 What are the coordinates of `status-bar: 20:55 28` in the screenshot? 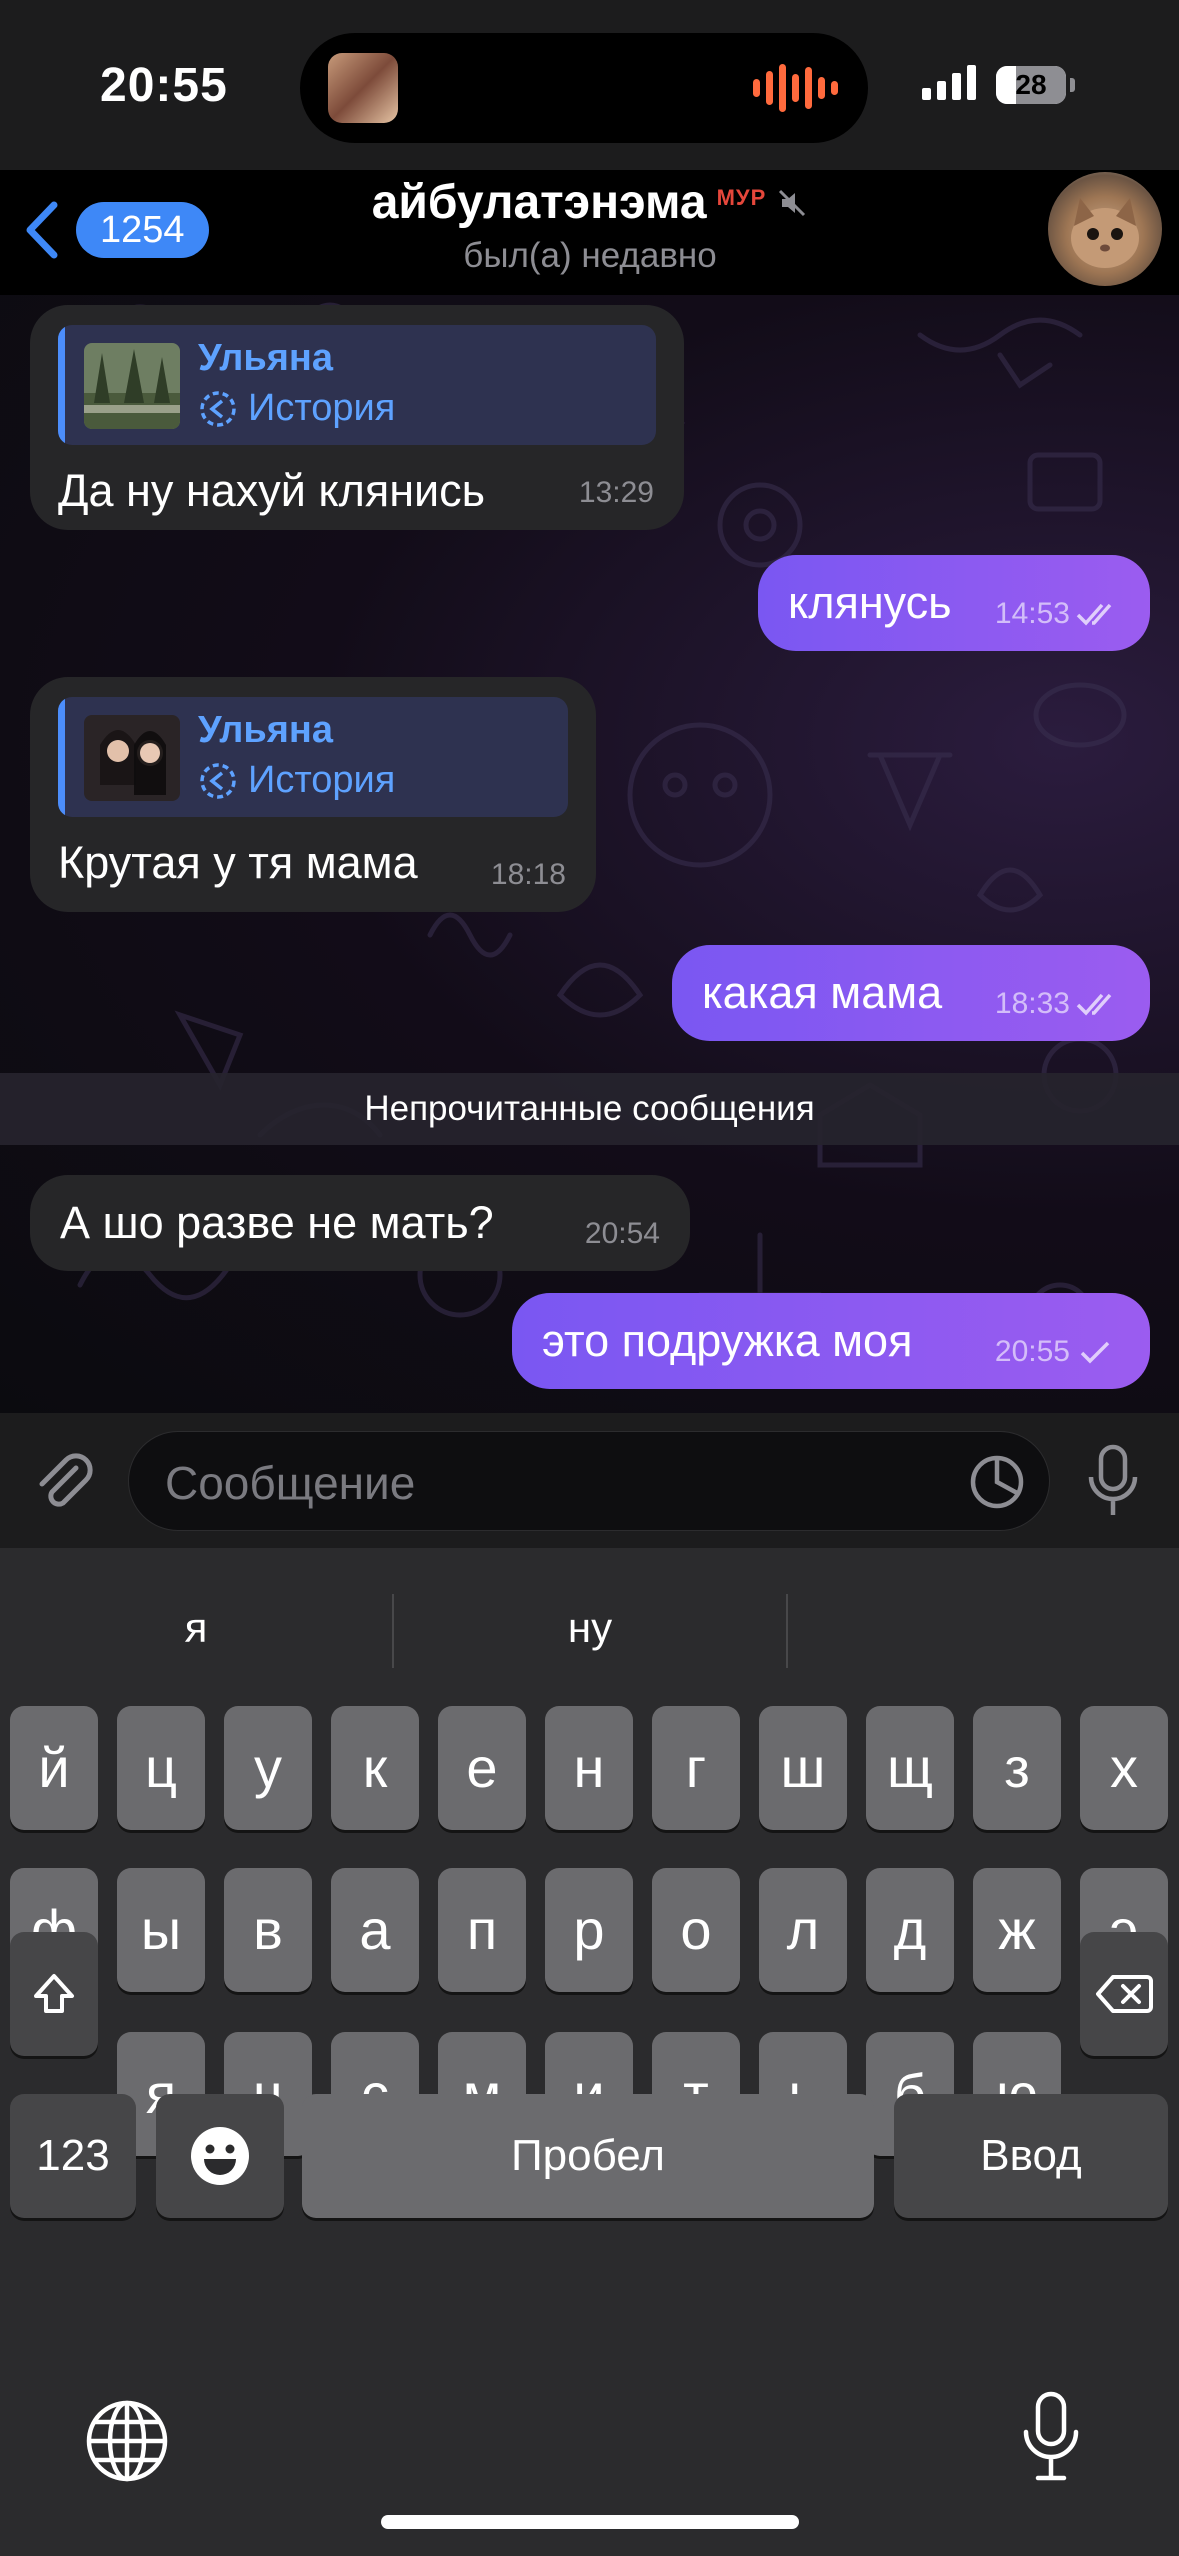 It's located at (589, 85).